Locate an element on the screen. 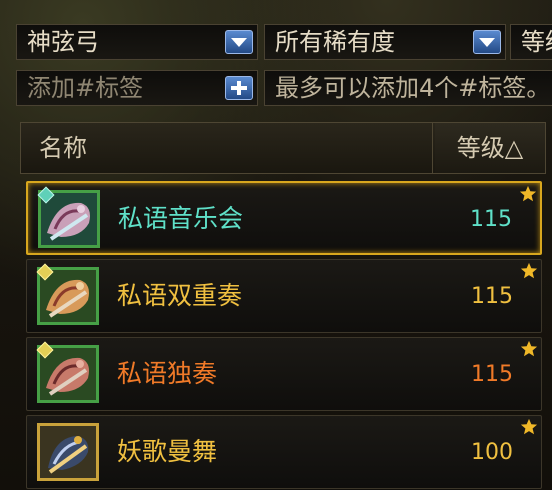 This screenshot has height=490, width=552. table-header: 名称 等级△ is located at coordinates (283, 148).